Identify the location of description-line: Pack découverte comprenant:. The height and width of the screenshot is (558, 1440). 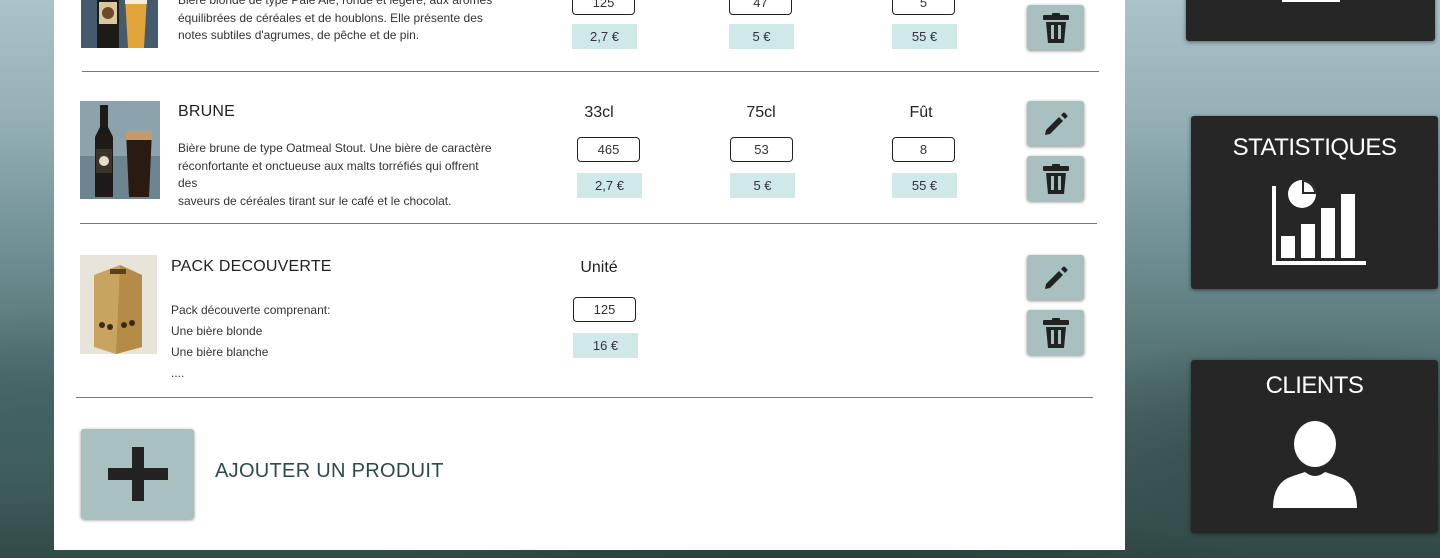
(251, 310).